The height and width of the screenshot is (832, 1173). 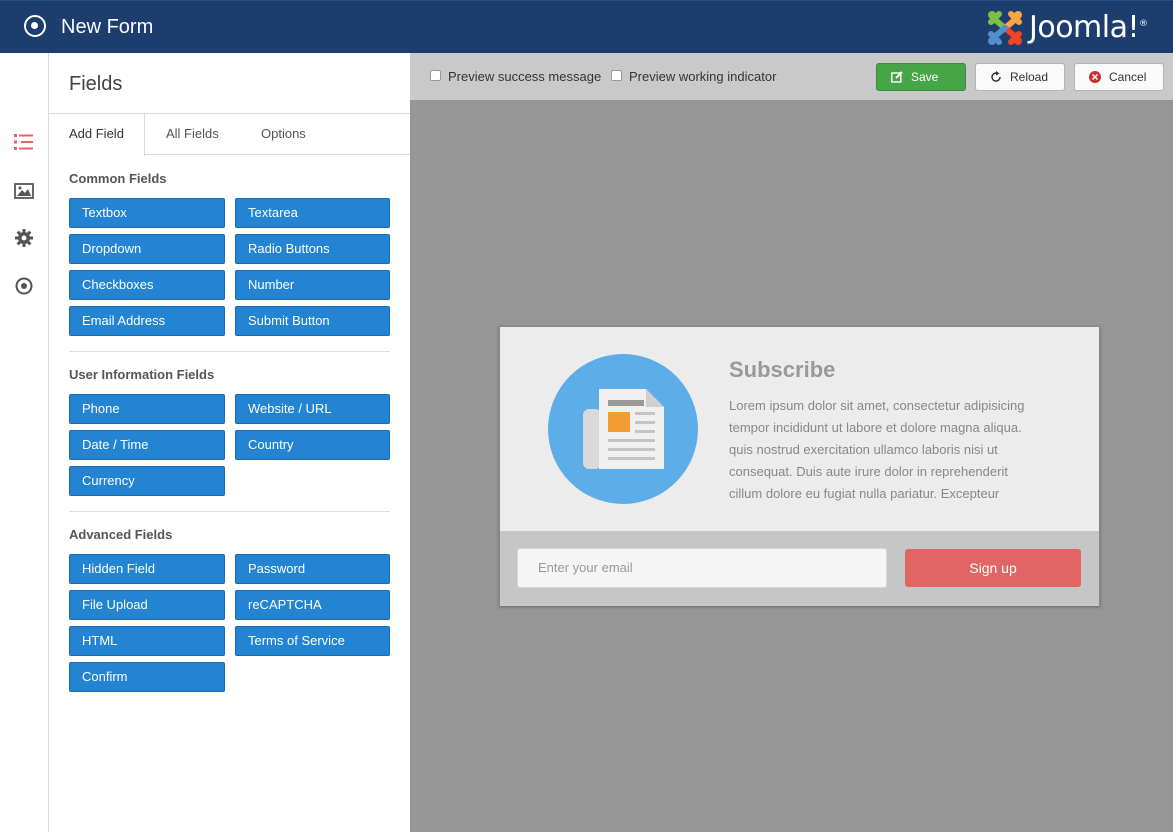 I want to click on save-button: Save, so click(x=921, y=77).